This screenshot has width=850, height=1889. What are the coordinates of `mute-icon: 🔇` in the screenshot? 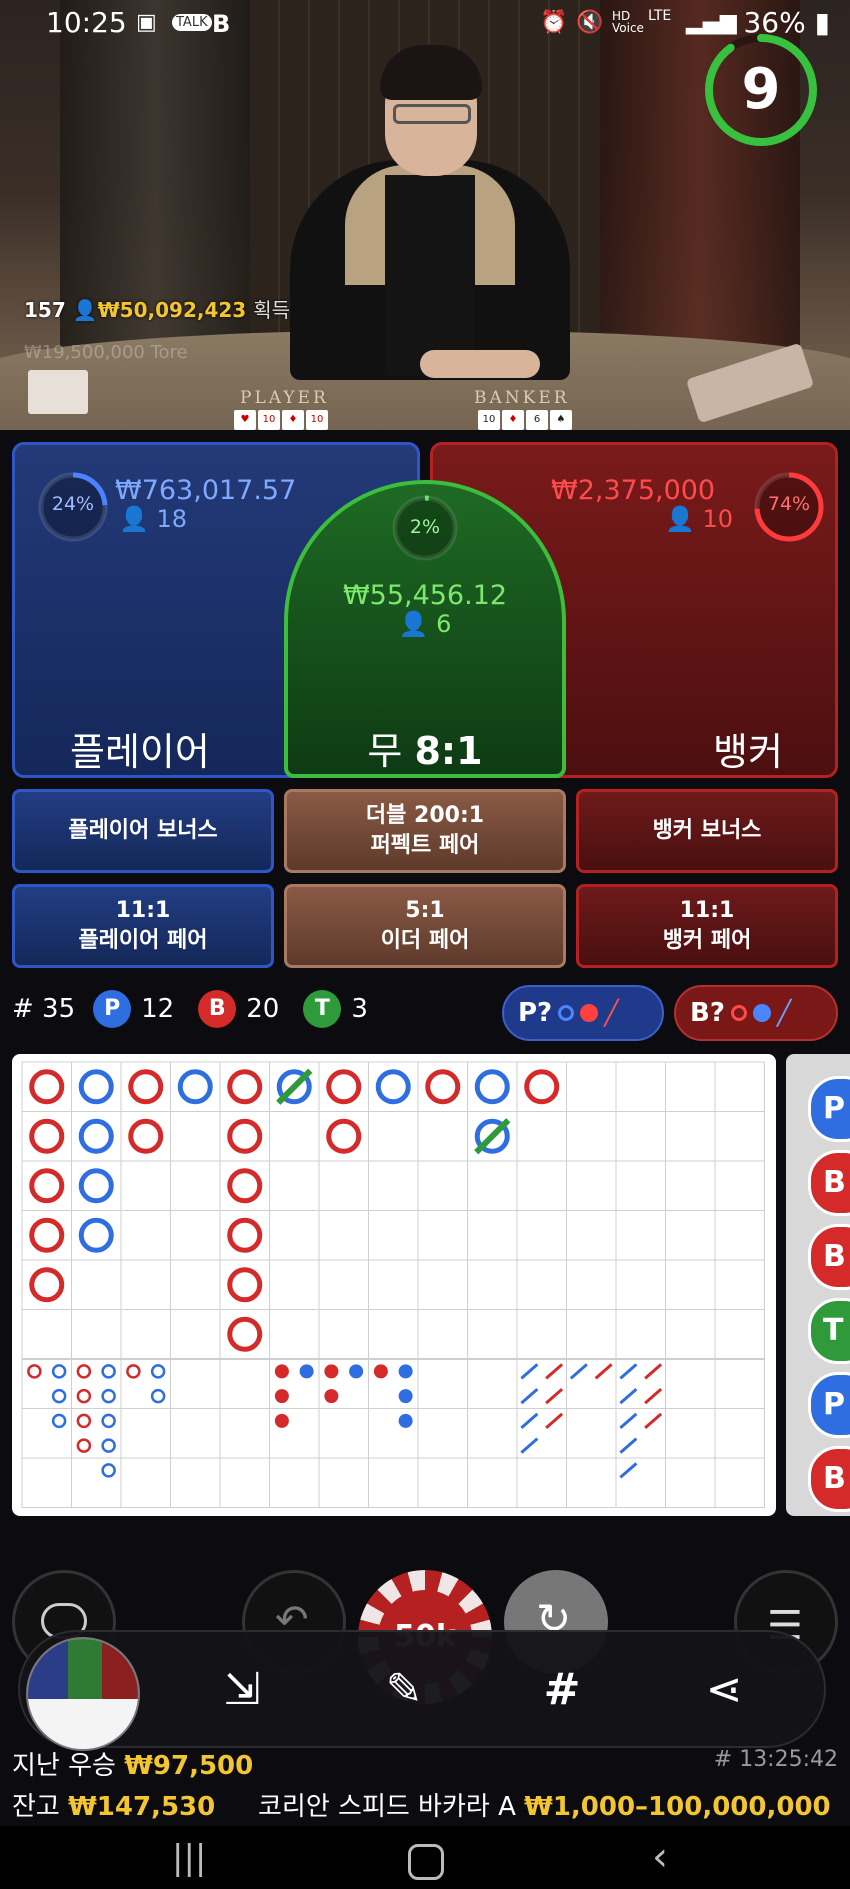 It's located at (590, 22).